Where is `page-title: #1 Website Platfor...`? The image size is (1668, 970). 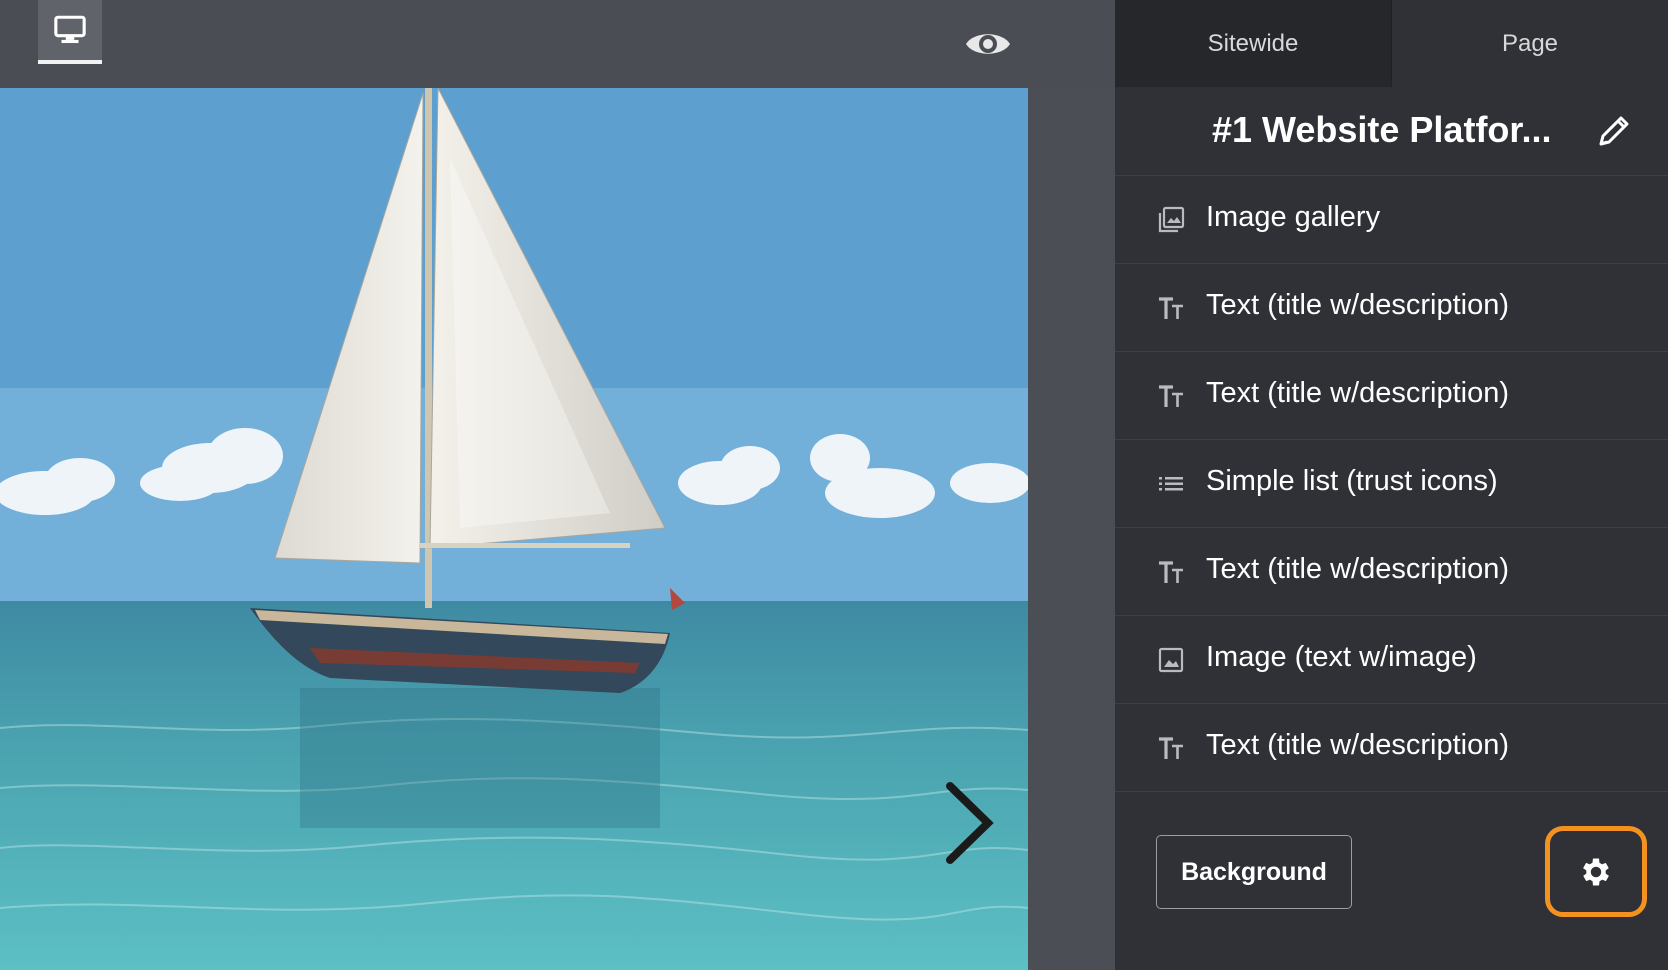
page-title: #1 Website Platfor... is located at coordinates (1382, 129).